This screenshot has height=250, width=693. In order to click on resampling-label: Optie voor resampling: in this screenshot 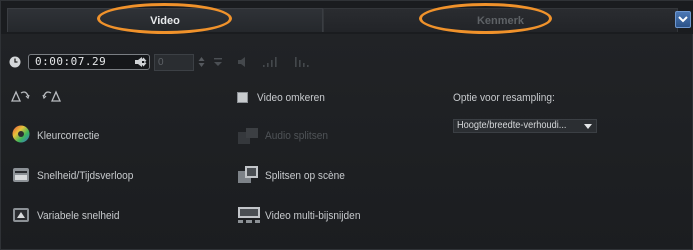, I will do `click(504, 98)`.